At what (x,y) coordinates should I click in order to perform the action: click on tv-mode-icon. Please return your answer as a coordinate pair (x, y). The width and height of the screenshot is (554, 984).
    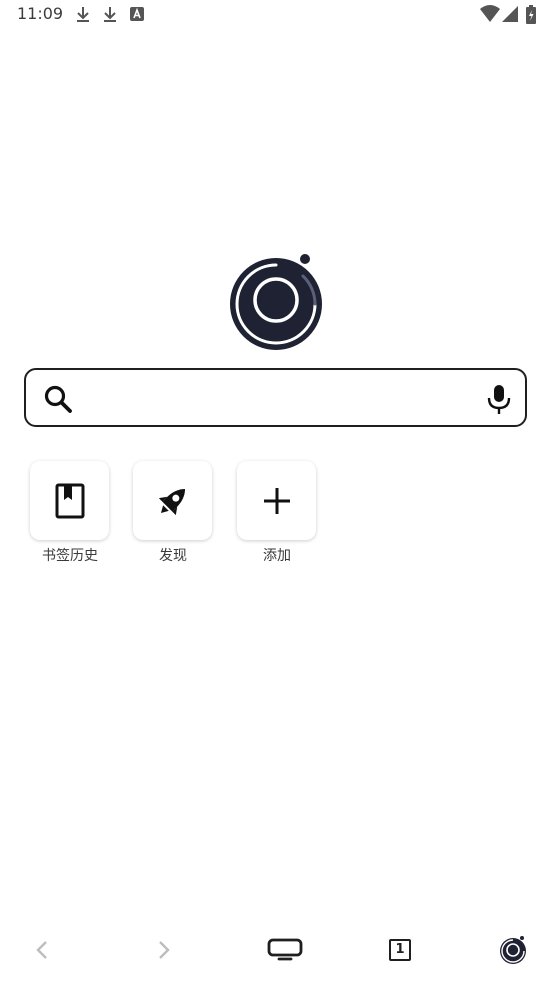
    Looking at the image, I should click on (285, 949).